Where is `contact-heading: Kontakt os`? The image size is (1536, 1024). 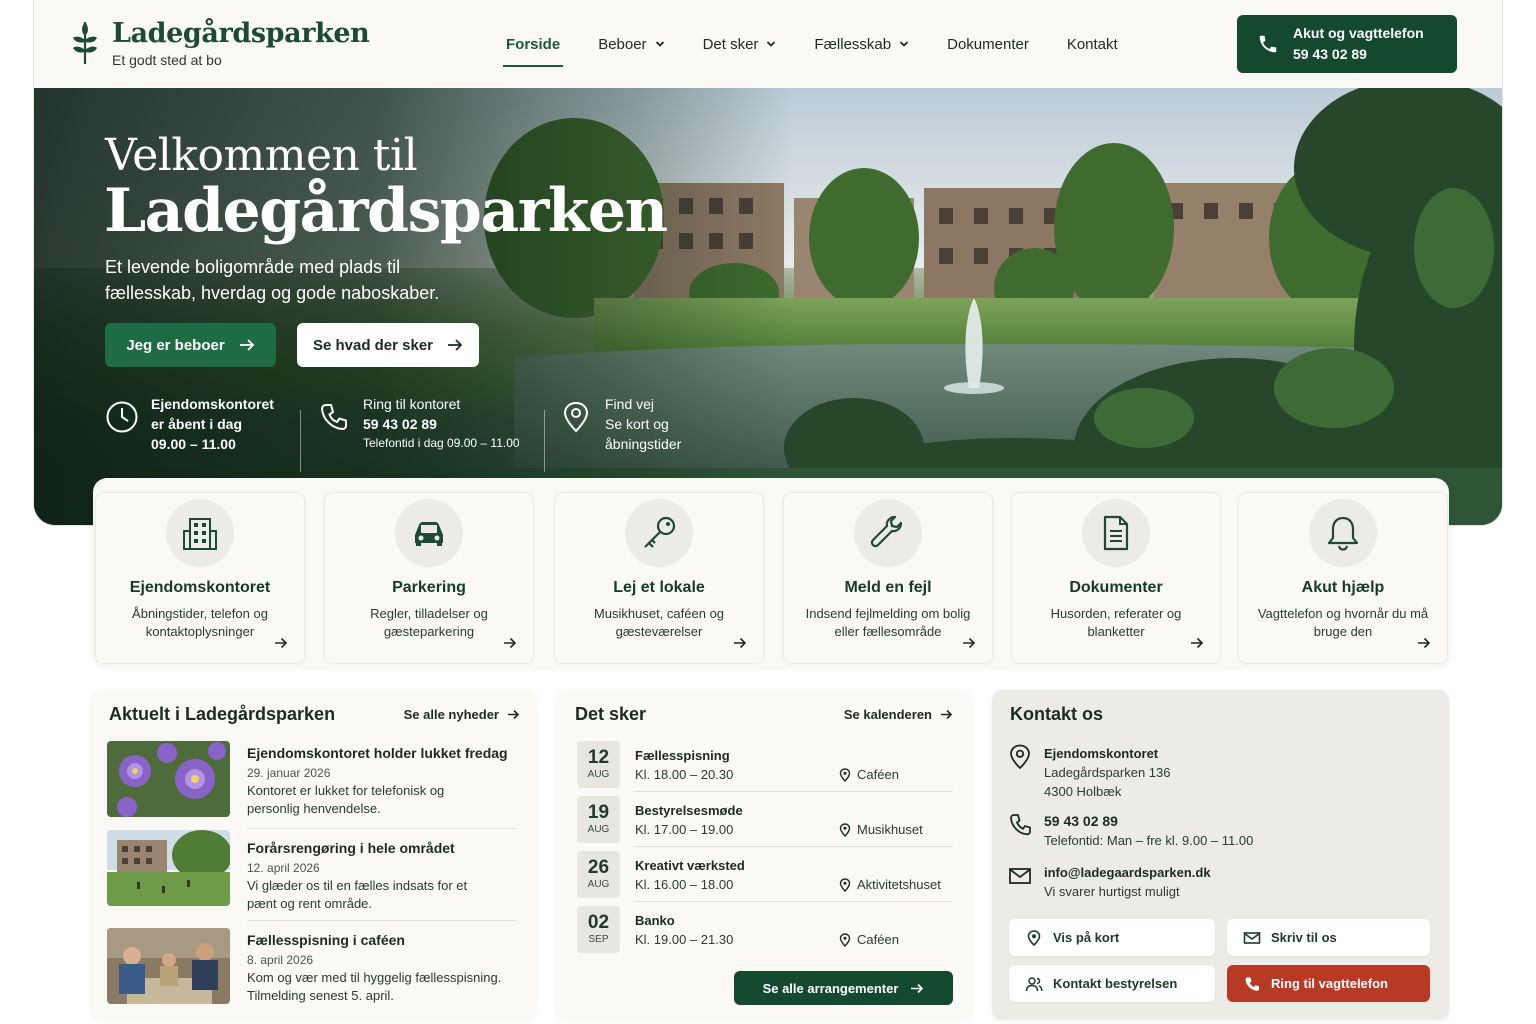 contact-heading: Kontakt os is located at coordinates (1057, 714).